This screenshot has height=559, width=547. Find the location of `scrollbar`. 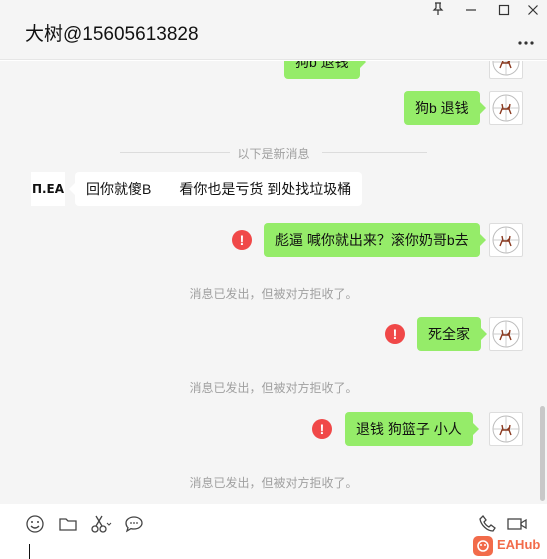

scrollbar is located at coordinates (542, 453).